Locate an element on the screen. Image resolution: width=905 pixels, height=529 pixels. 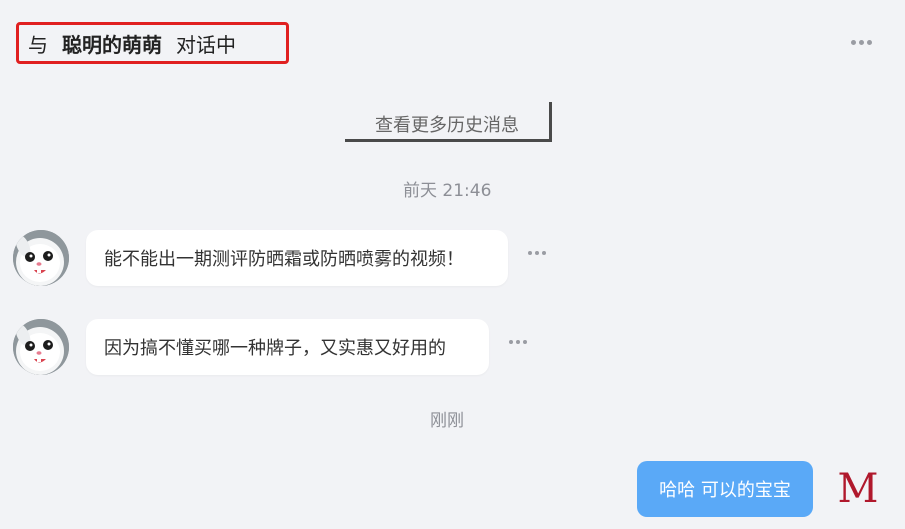
message-text: 哈哈 可以的宝宝 is located at coordinates (725, 490).